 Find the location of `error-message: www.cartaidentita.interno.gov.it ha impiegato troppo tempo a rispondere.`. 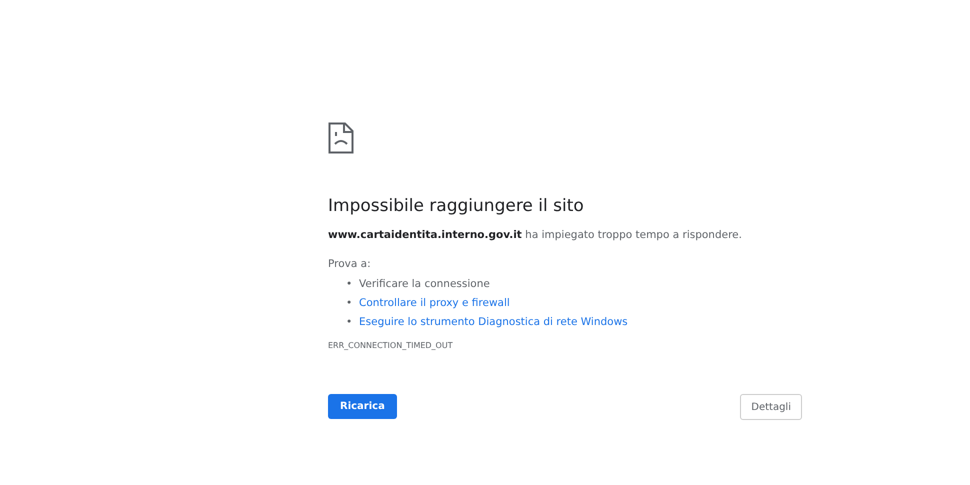

error-message: www.cartaidentita.interno.gov.it ha impiegato troppo tempo a rispondere. is located at coordinates (535, 235).